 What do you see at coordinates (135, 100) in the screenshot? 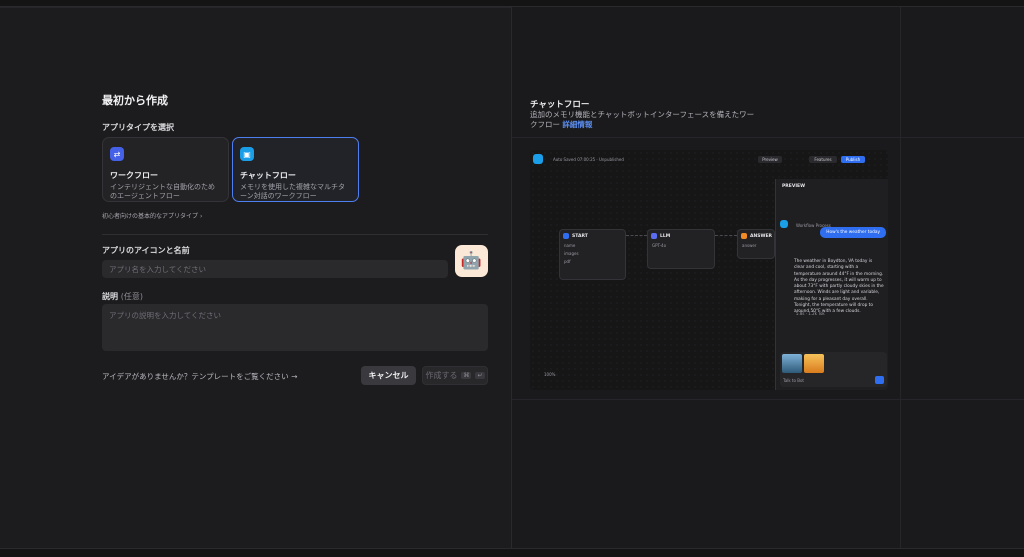
I see `page-title: 最初から作成` at bounding box center [135, 100].